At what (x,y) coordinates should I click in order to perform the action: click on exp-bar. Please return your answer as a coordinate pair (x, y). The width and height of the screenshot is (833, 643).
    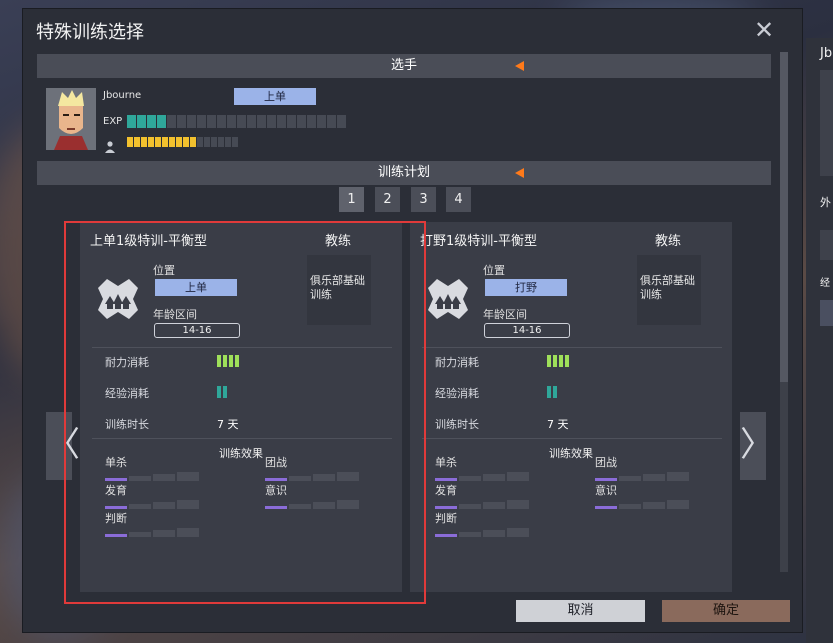
    Looking at the image, I should click on (236, 121).